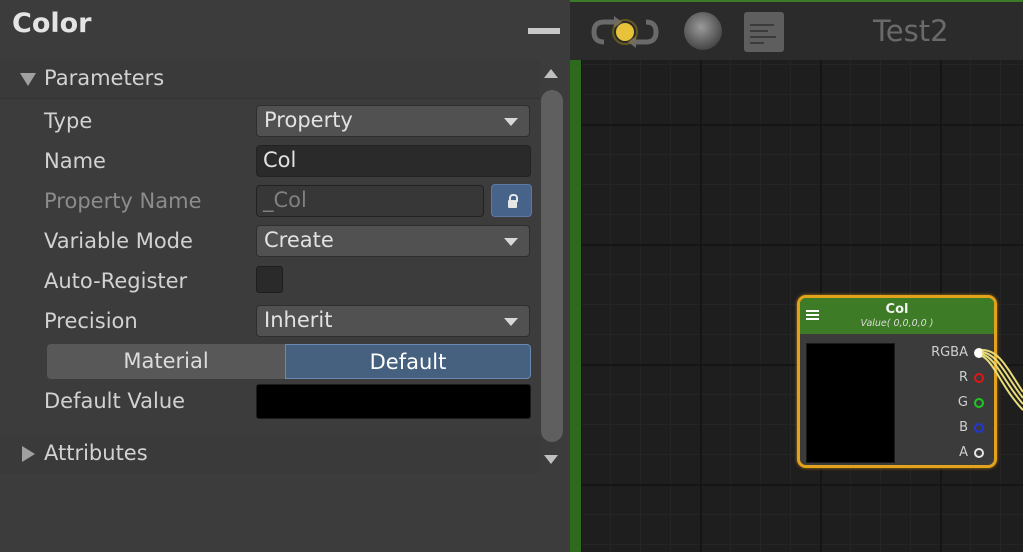  What do you see at coordinates (28, 454) in the screenshot?
I see `collapse-arrow-icon` at bounding box center [28, 454].